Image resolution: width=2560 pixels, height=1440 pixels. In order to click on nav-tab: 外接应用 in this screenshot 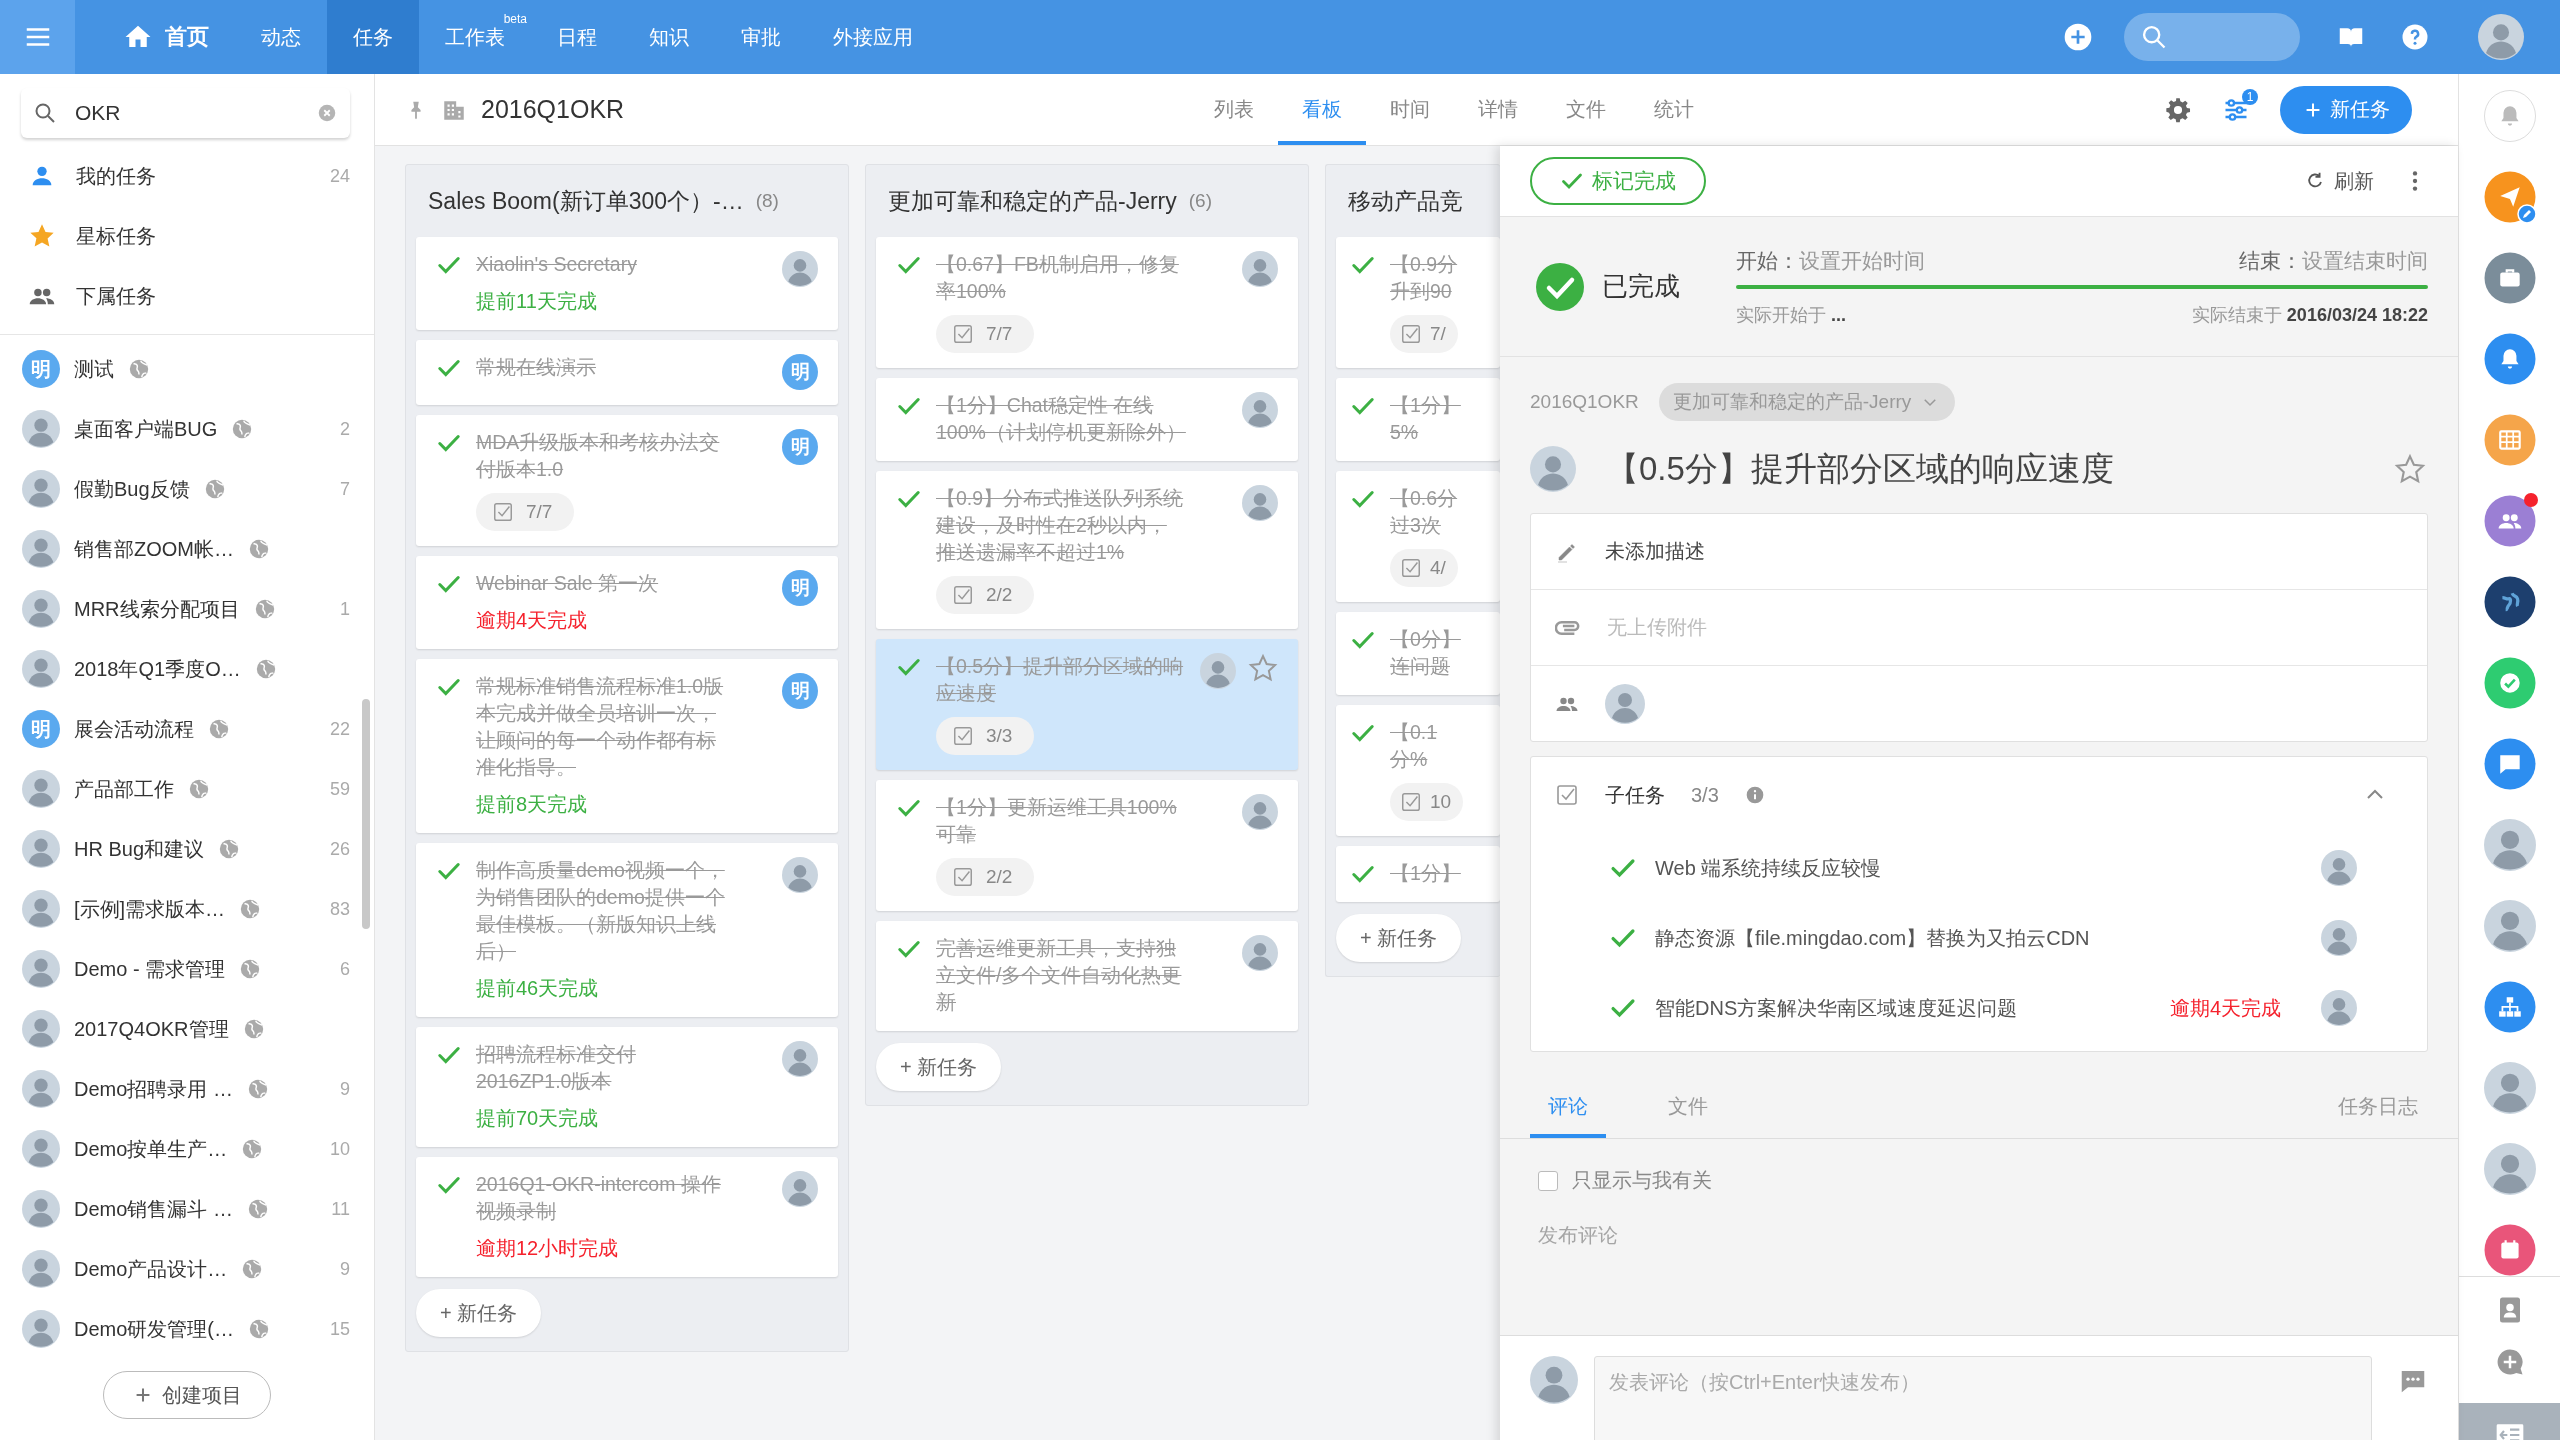, I will do `click(873, 37)`.